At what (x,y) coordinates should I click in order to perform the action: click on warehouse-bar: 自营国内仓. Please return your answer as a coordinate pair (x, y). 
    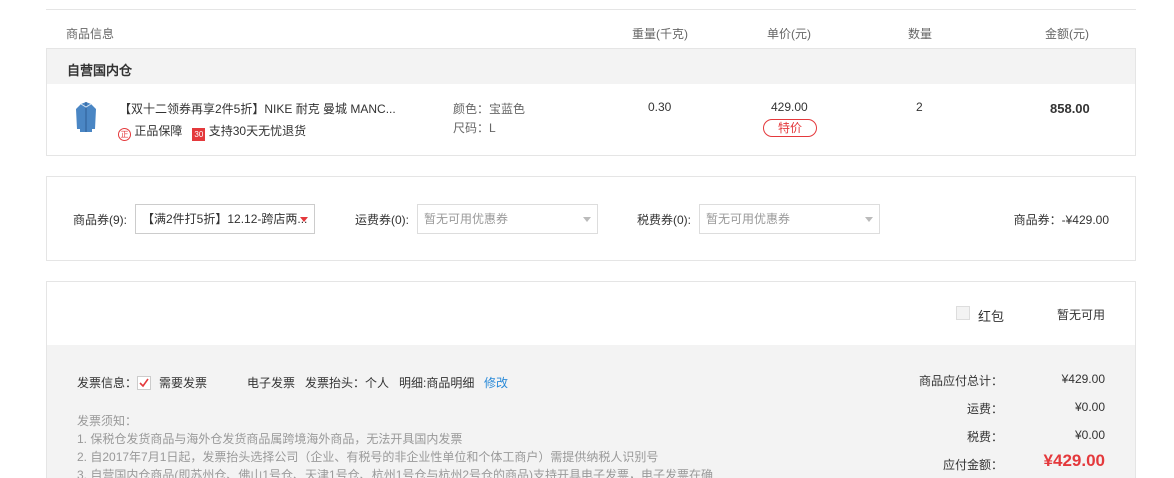
    Looking at the image, I should click on (591, 66).